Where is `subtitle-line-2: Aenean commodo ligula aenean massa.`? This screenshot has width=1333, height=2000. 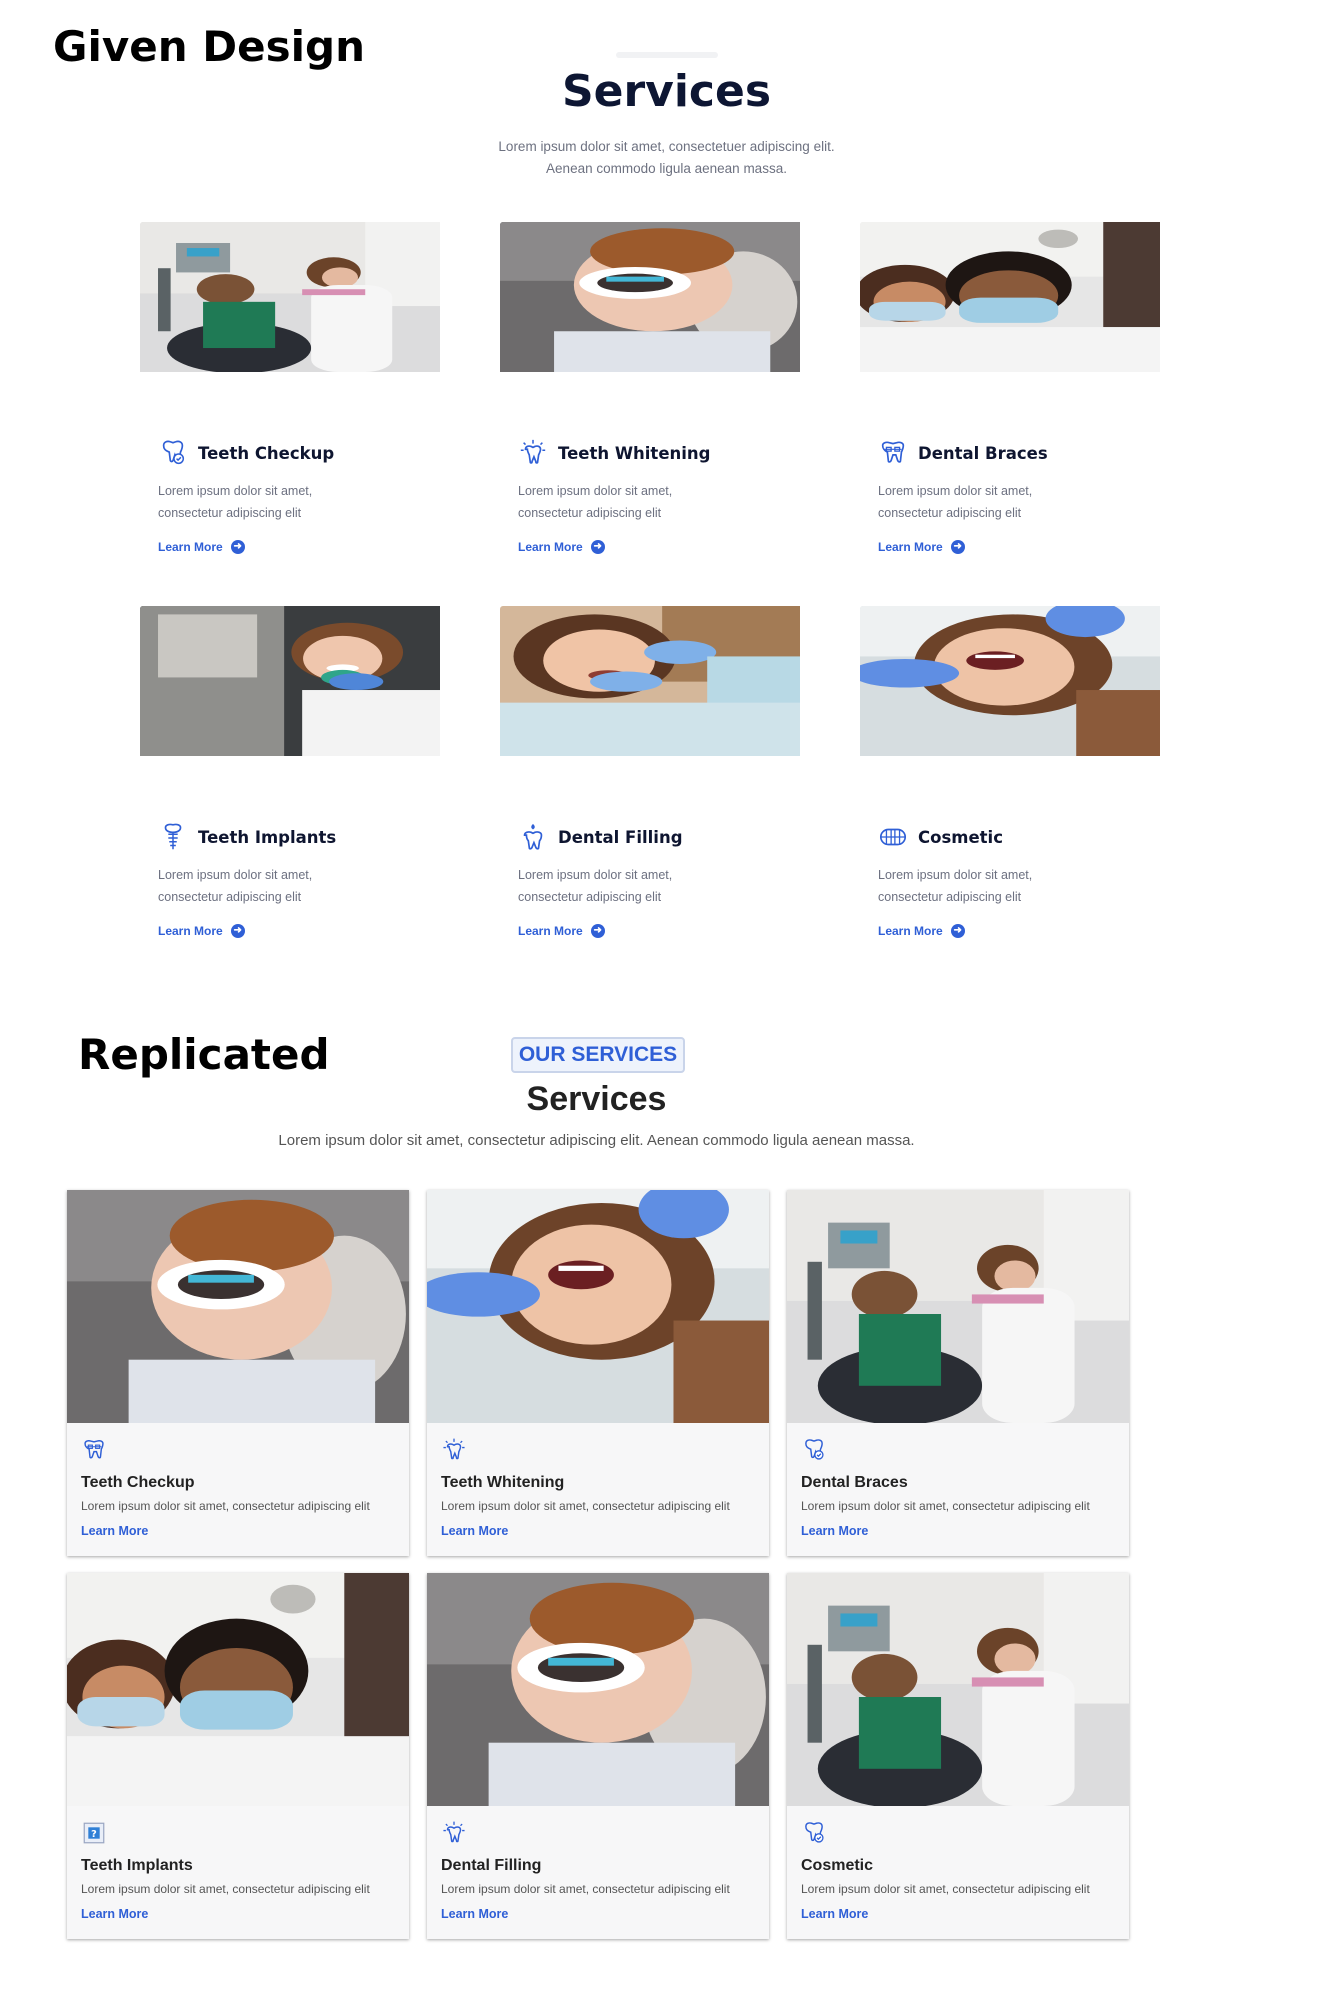 subtitle-line-2: Aenean commodo ligula aenean massa. is located at coordinates (666, 168).